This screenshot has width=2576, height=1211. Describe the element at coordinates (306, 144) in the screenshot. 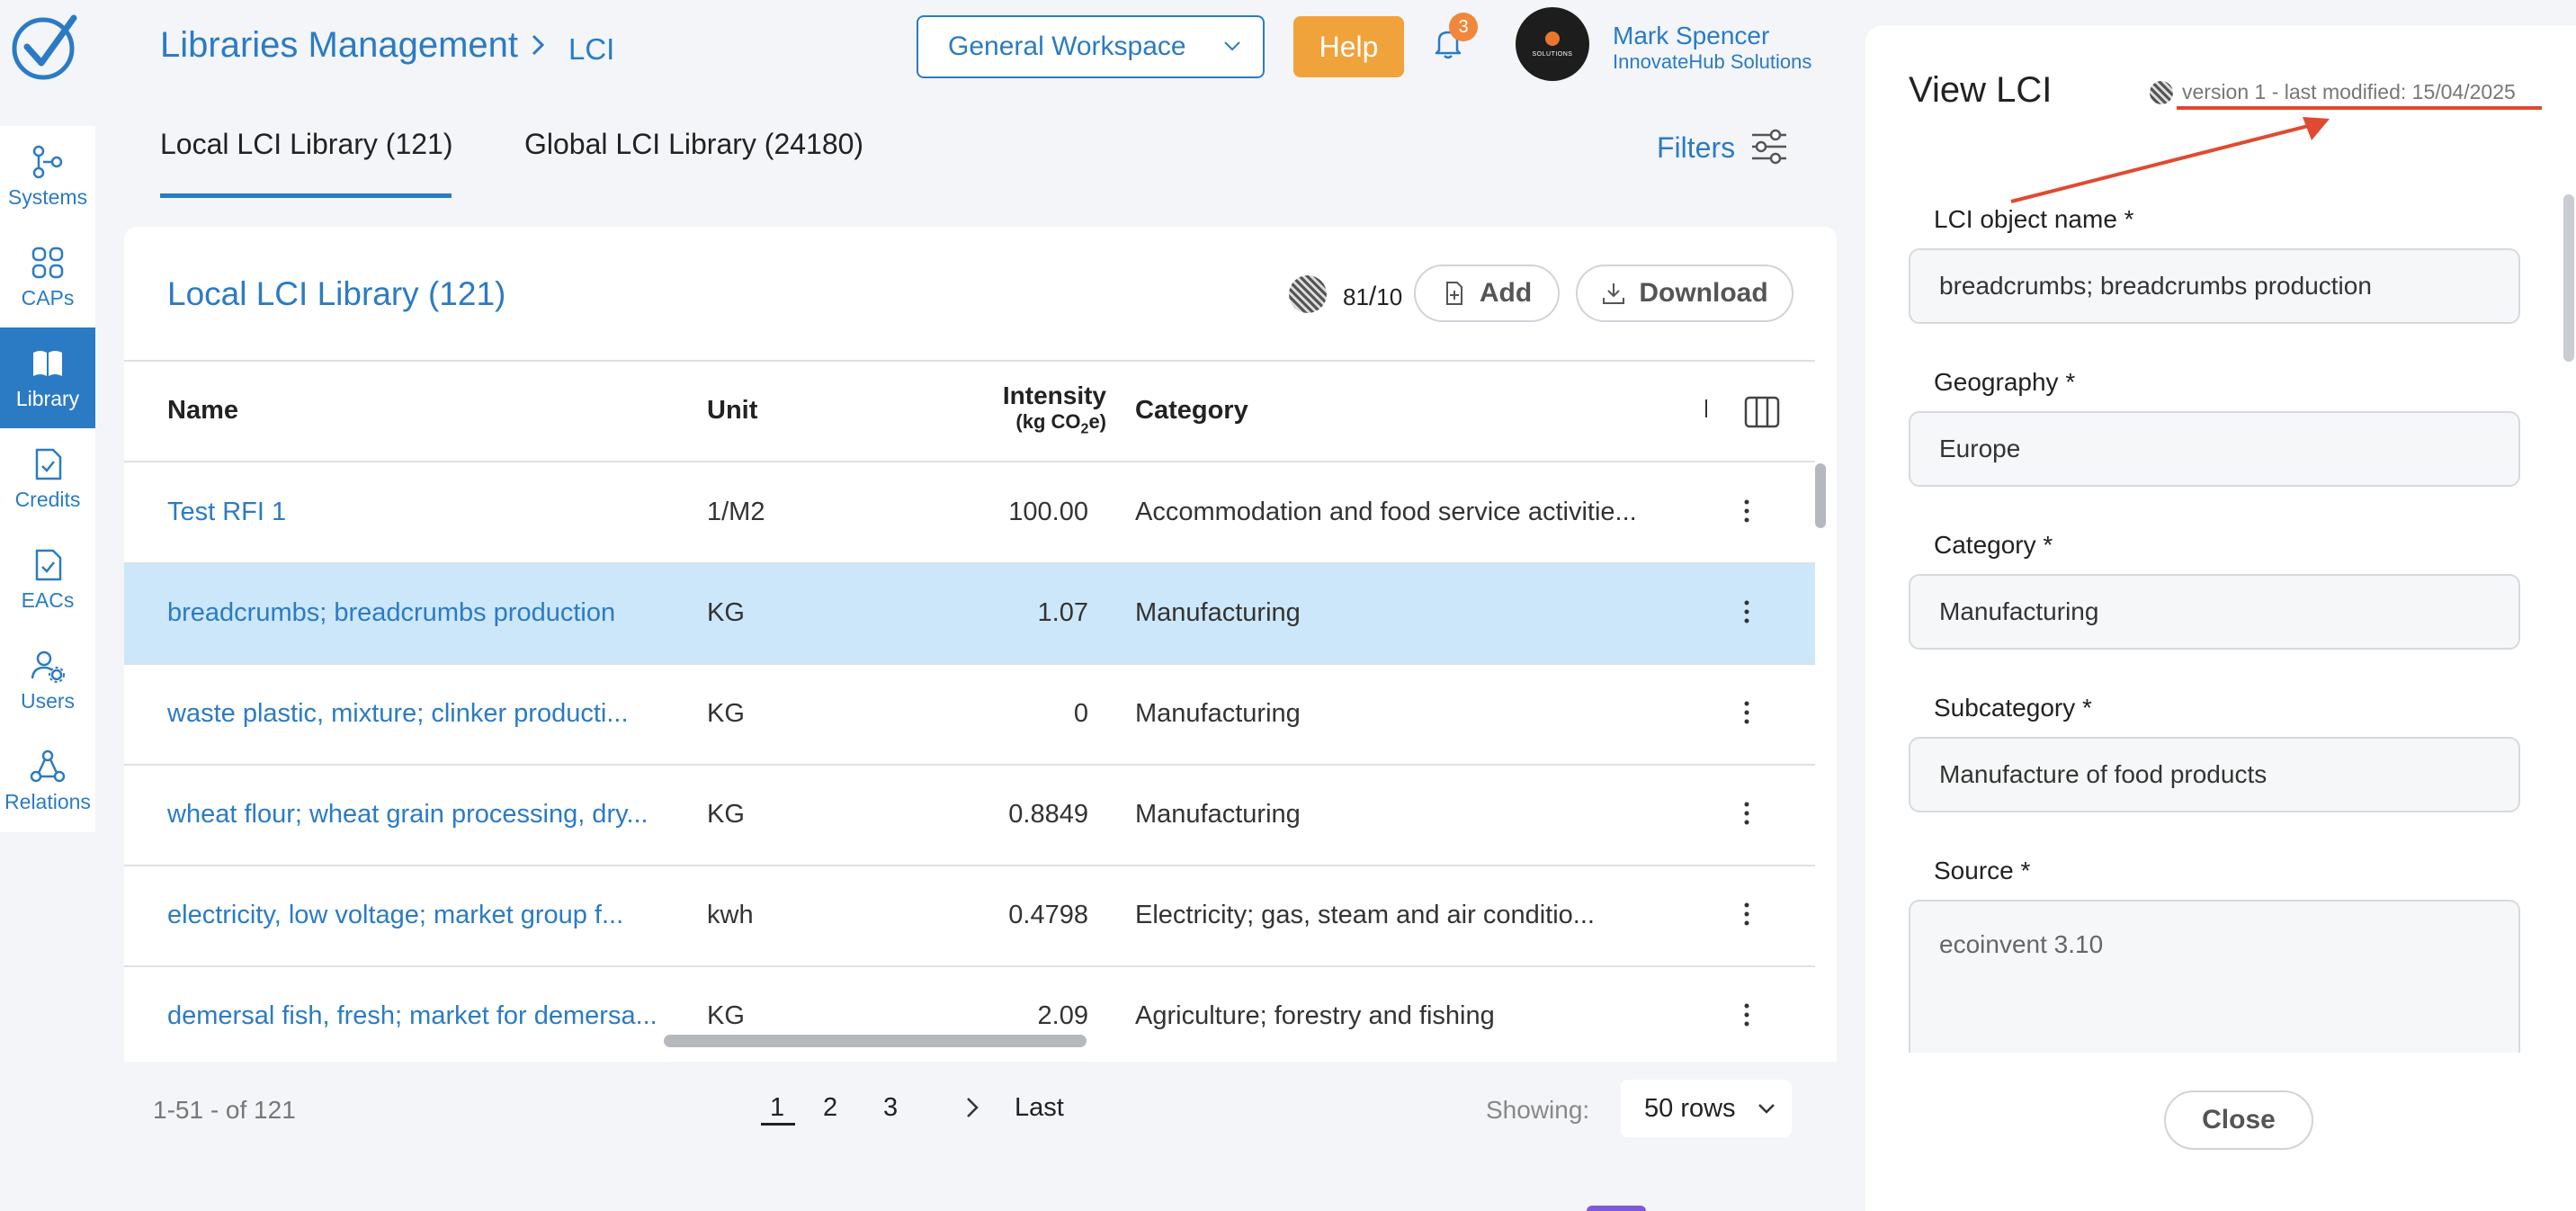

I see `tab-local-library: Local LCI Library (121)` at that location.